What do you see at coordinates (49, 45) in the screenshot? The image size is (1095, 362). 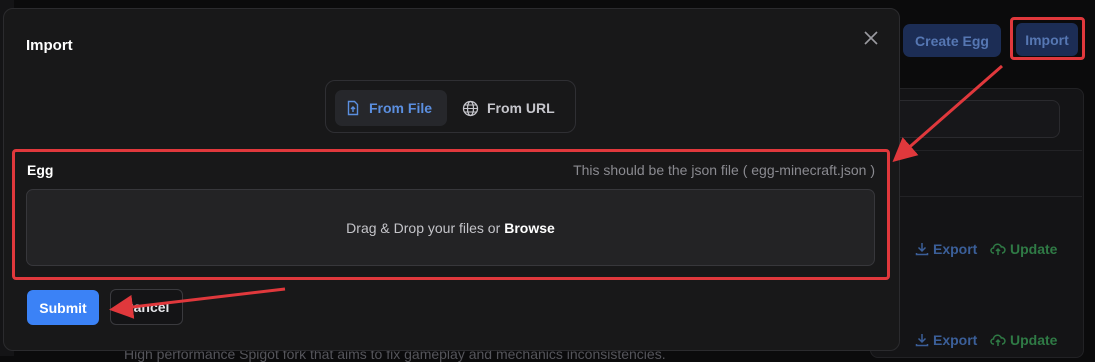 I see `modal-title: Import` at bounding box center [49, 45].